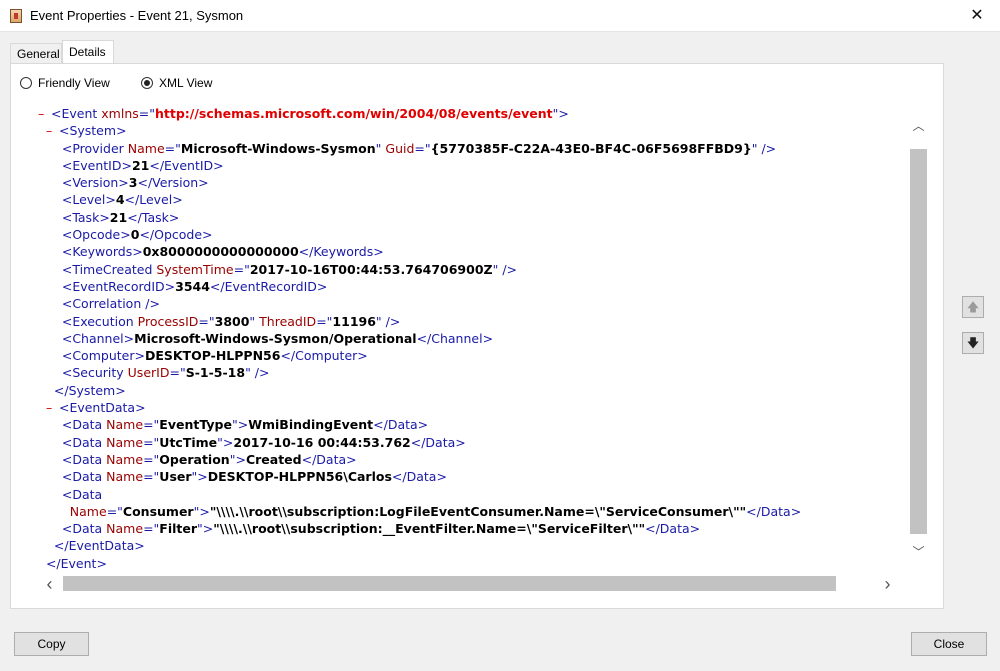 Image resolution: width=1000 pixels, height=671 pixels. What do you see at coordinates (110, 304) in the screenshot?
I see `xml-line: <Correlation />` at bounding box center [110, 304].